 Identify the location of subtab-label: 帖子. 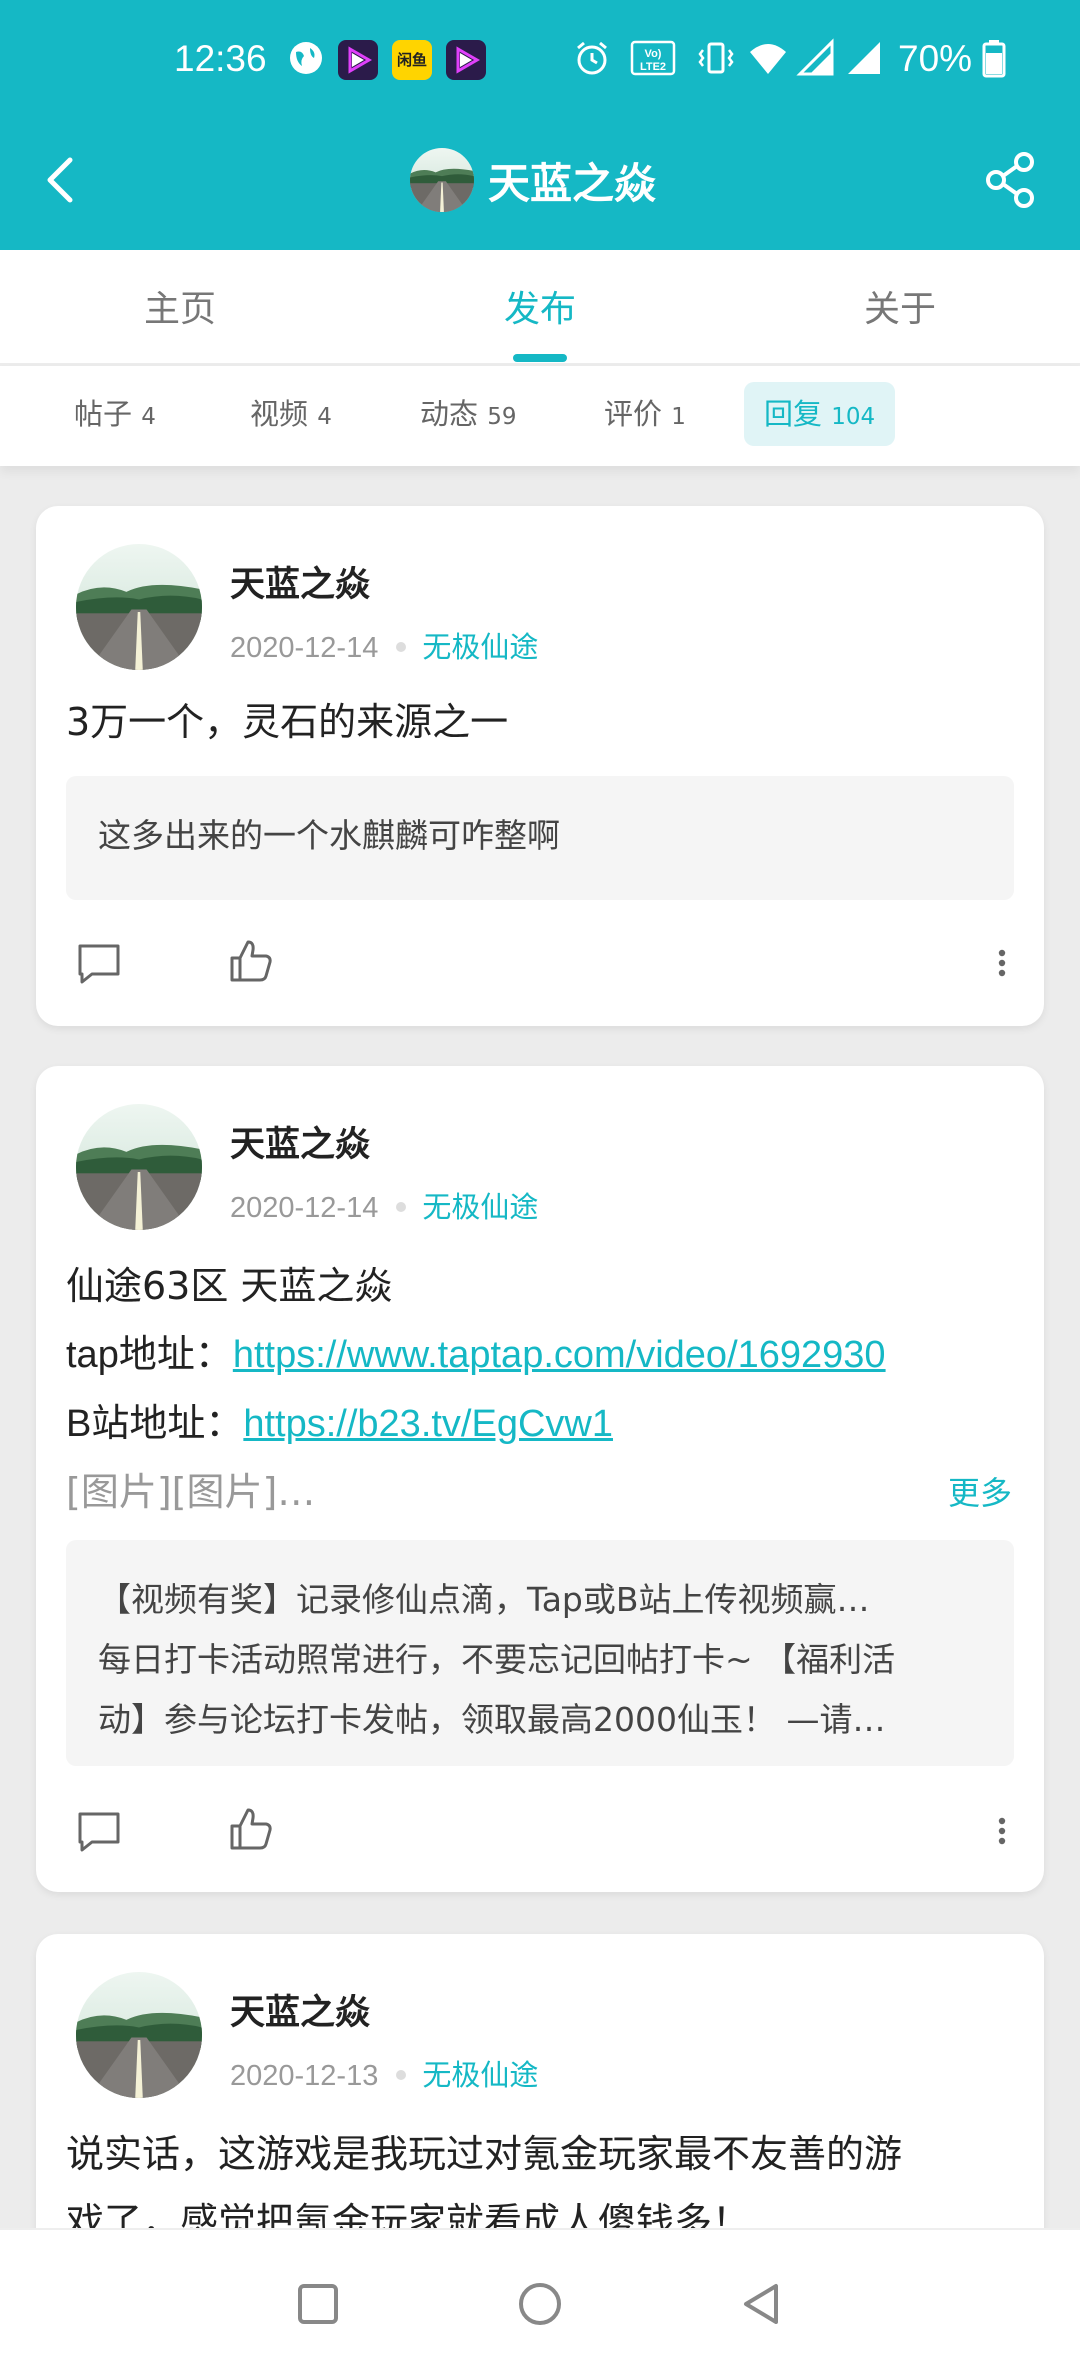
(103, 414).